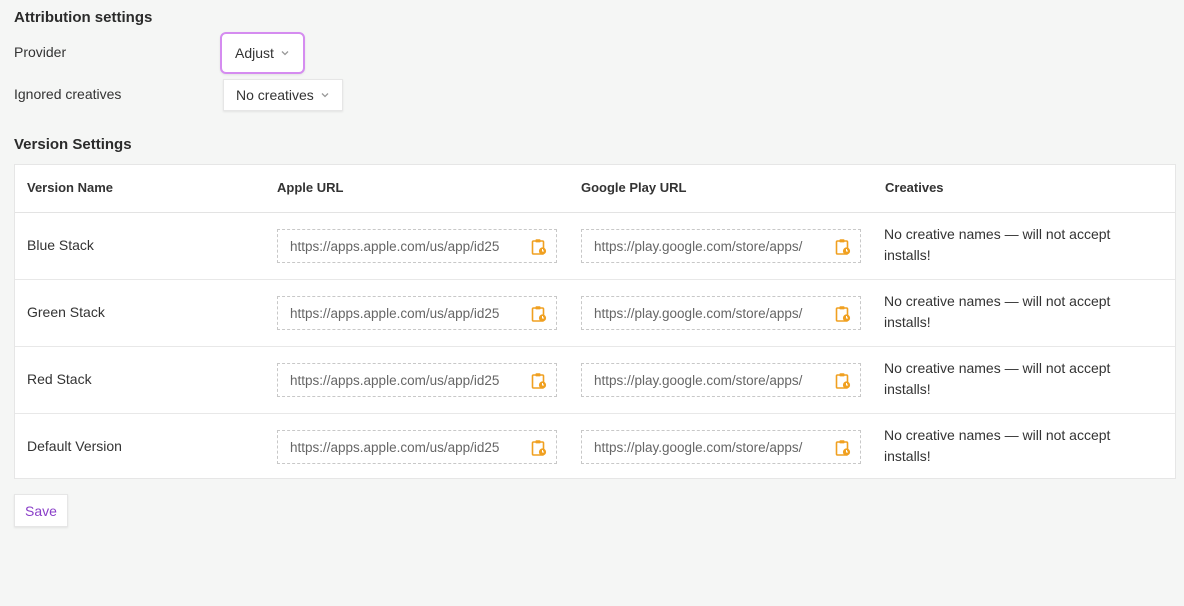 The image size is (1184, 606). What do you see at coordinates (275, 95) in the screenshot?
I see `ignored-creatives-select-value: No creatives` at bounding box center [275, 95].